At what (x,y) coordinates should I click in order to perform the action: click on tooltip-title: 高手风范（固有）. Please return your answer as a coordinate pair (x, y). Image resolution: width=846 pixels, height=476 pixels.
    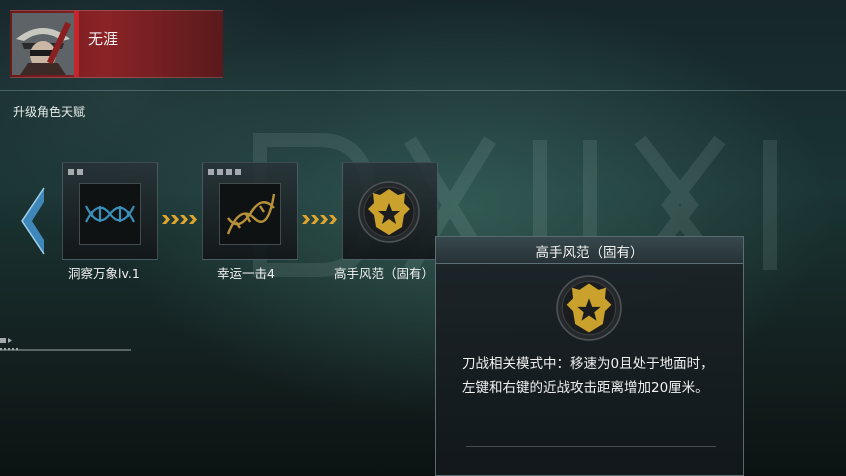
    Looking at the image, I should click on (589, 253).